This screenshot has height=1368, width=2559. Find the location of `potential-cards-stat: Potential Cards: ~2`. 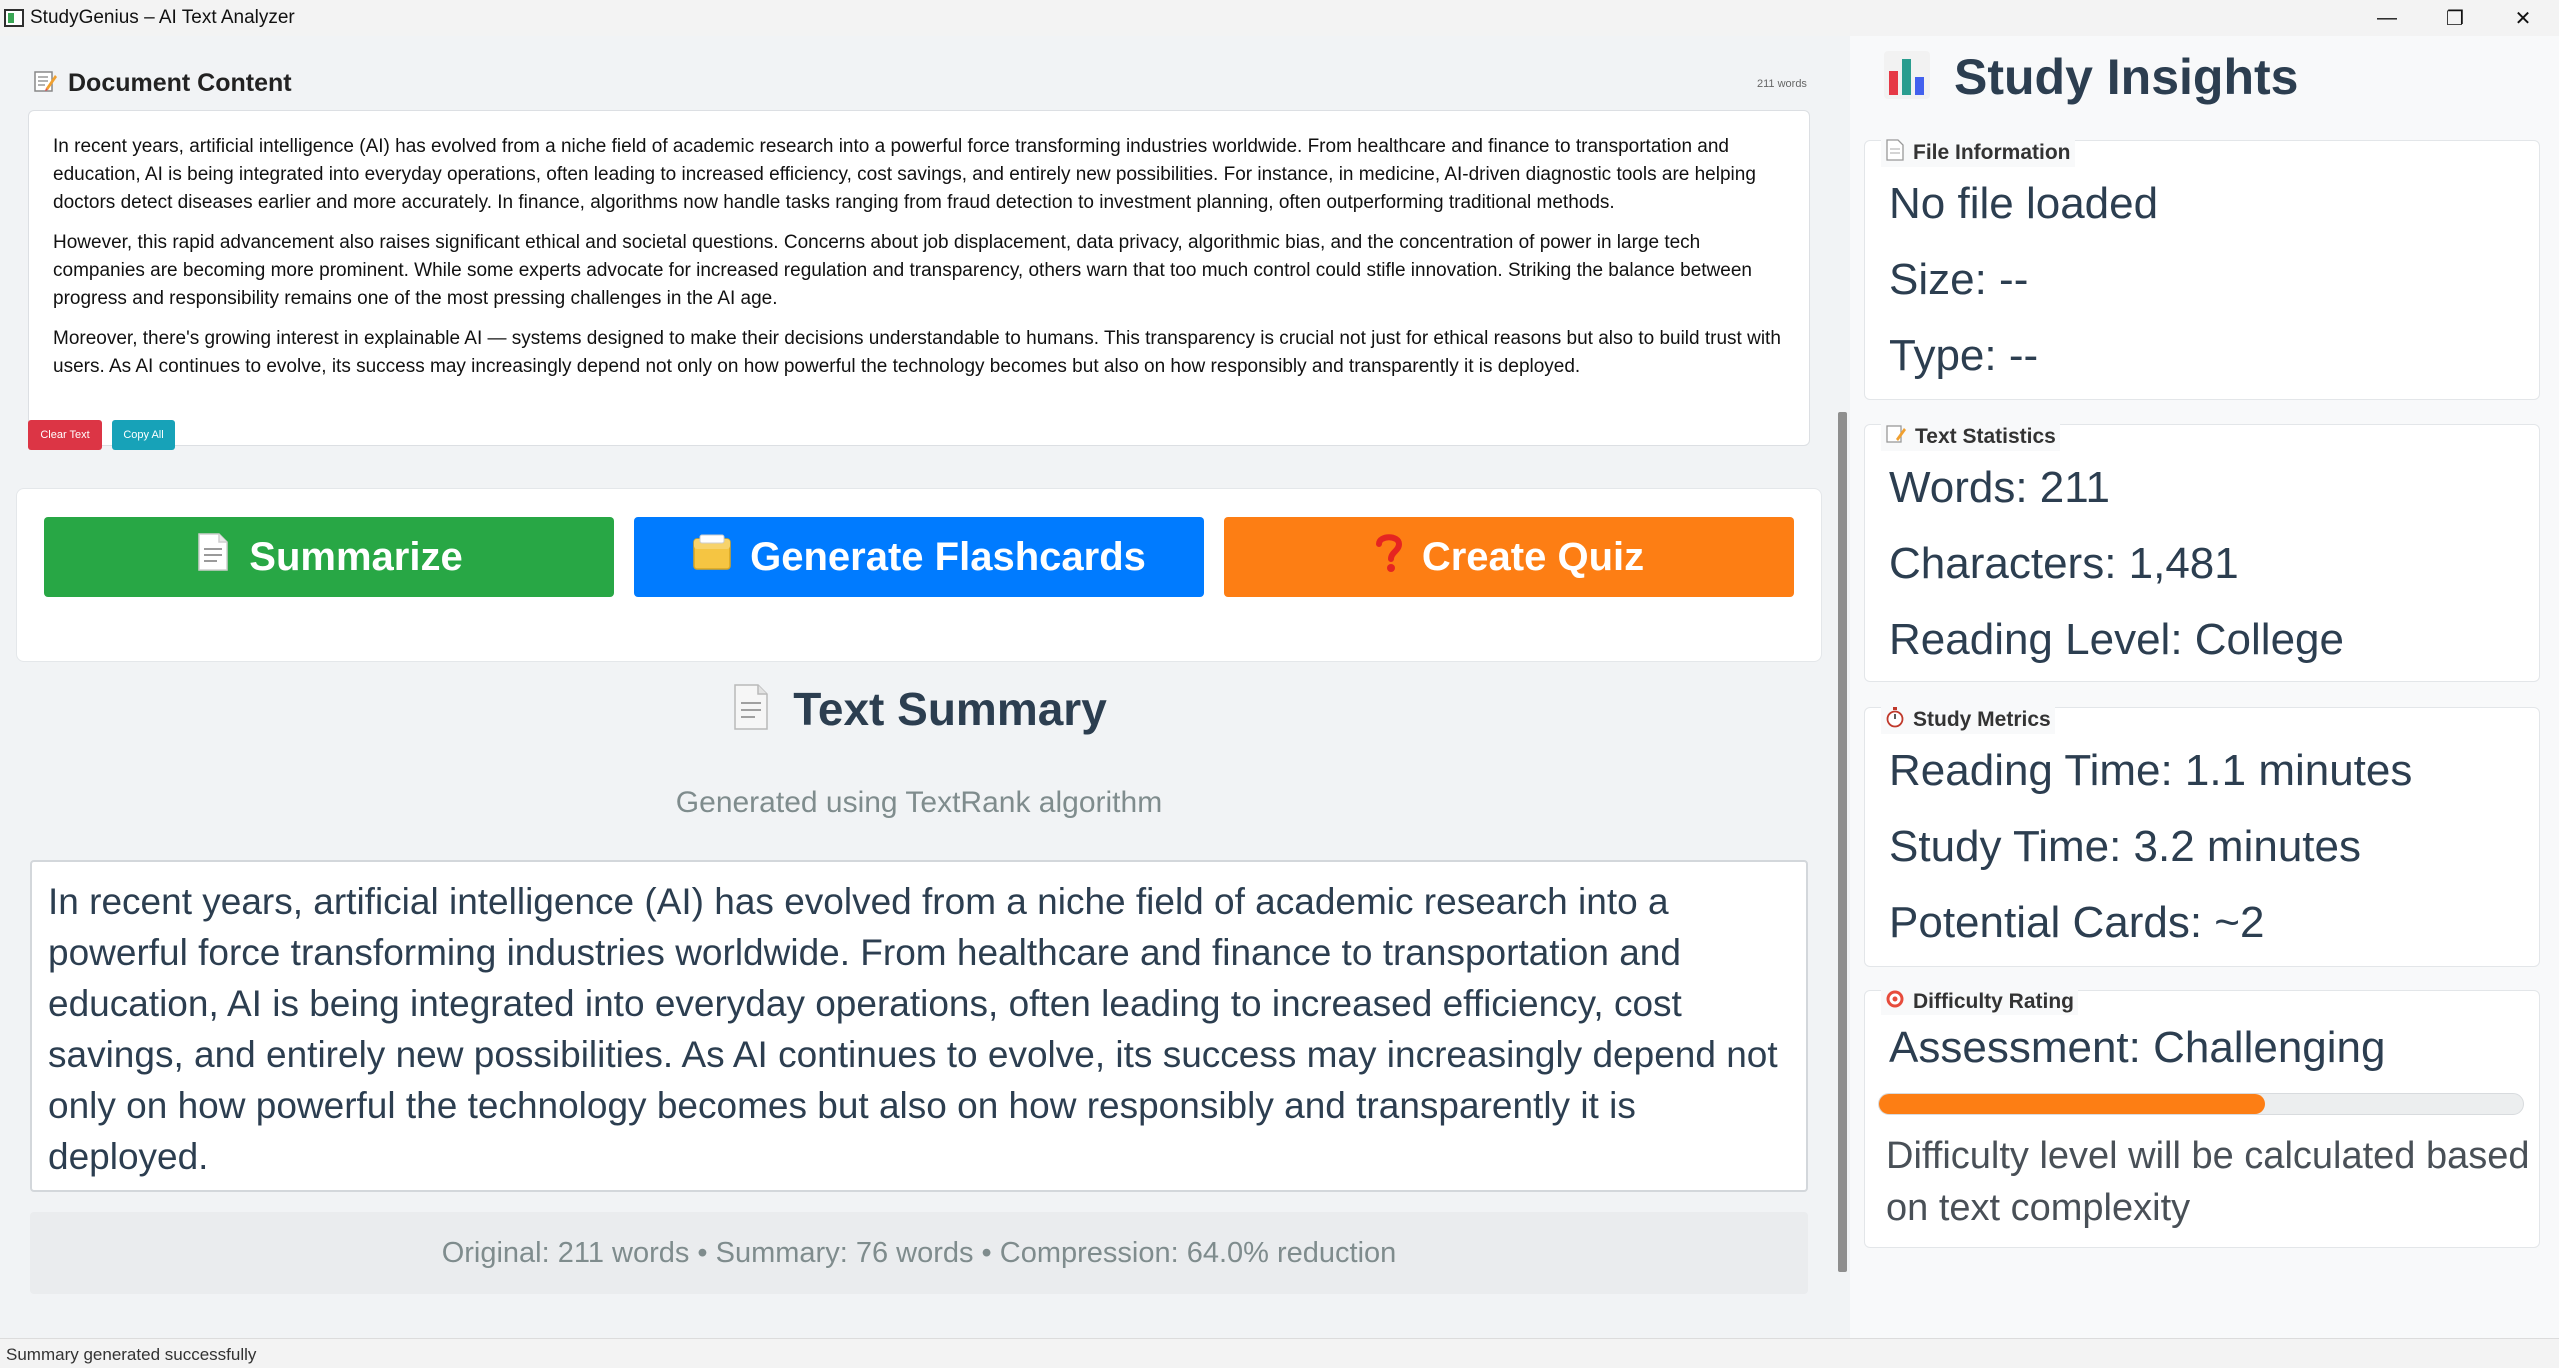

potential-cards-stat: Potential Cards: ~2 is located at coordinates (2077, 922).